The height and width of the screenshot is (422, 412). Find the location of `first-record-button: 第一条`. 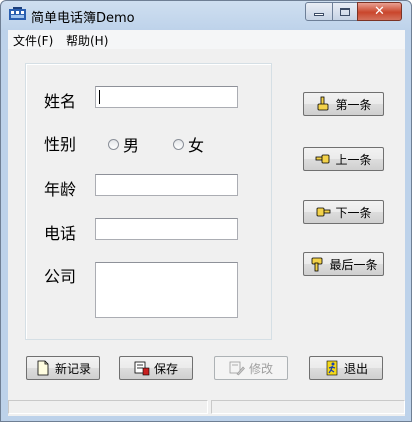

first-record-button: 第一条 is located at coordinates (343, 104).